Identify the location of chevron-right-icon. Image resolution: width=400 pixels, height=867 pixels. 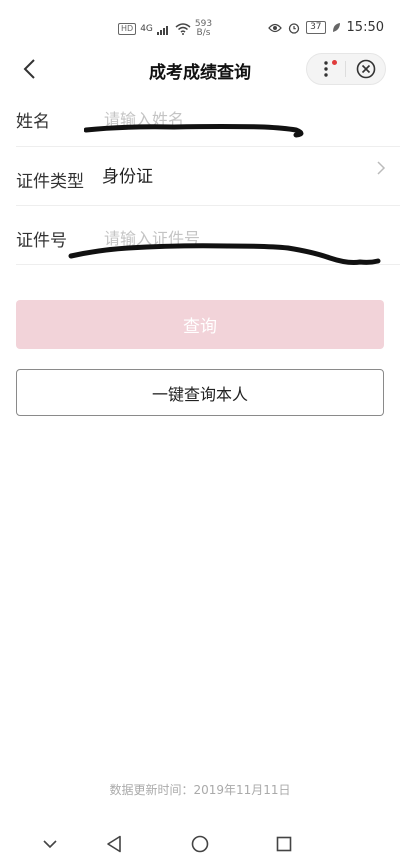
(381, 168).